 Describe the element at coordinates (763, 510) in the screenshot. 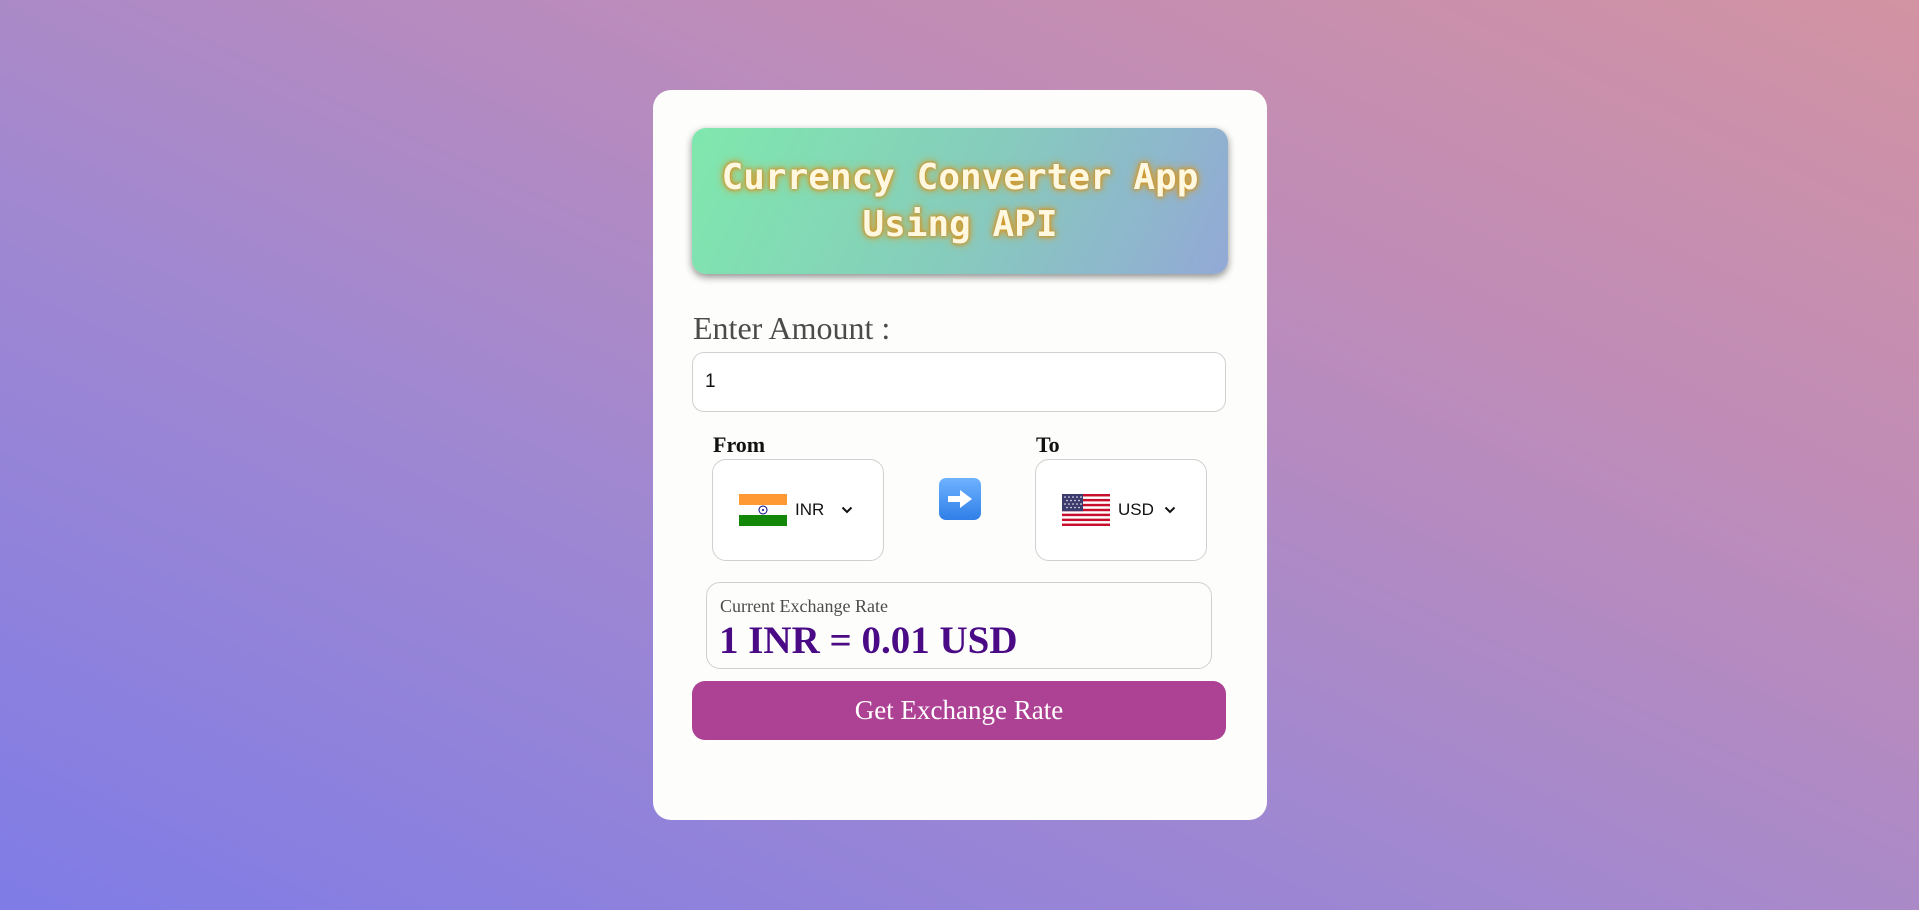

I see `india-flag-icon` at that location.